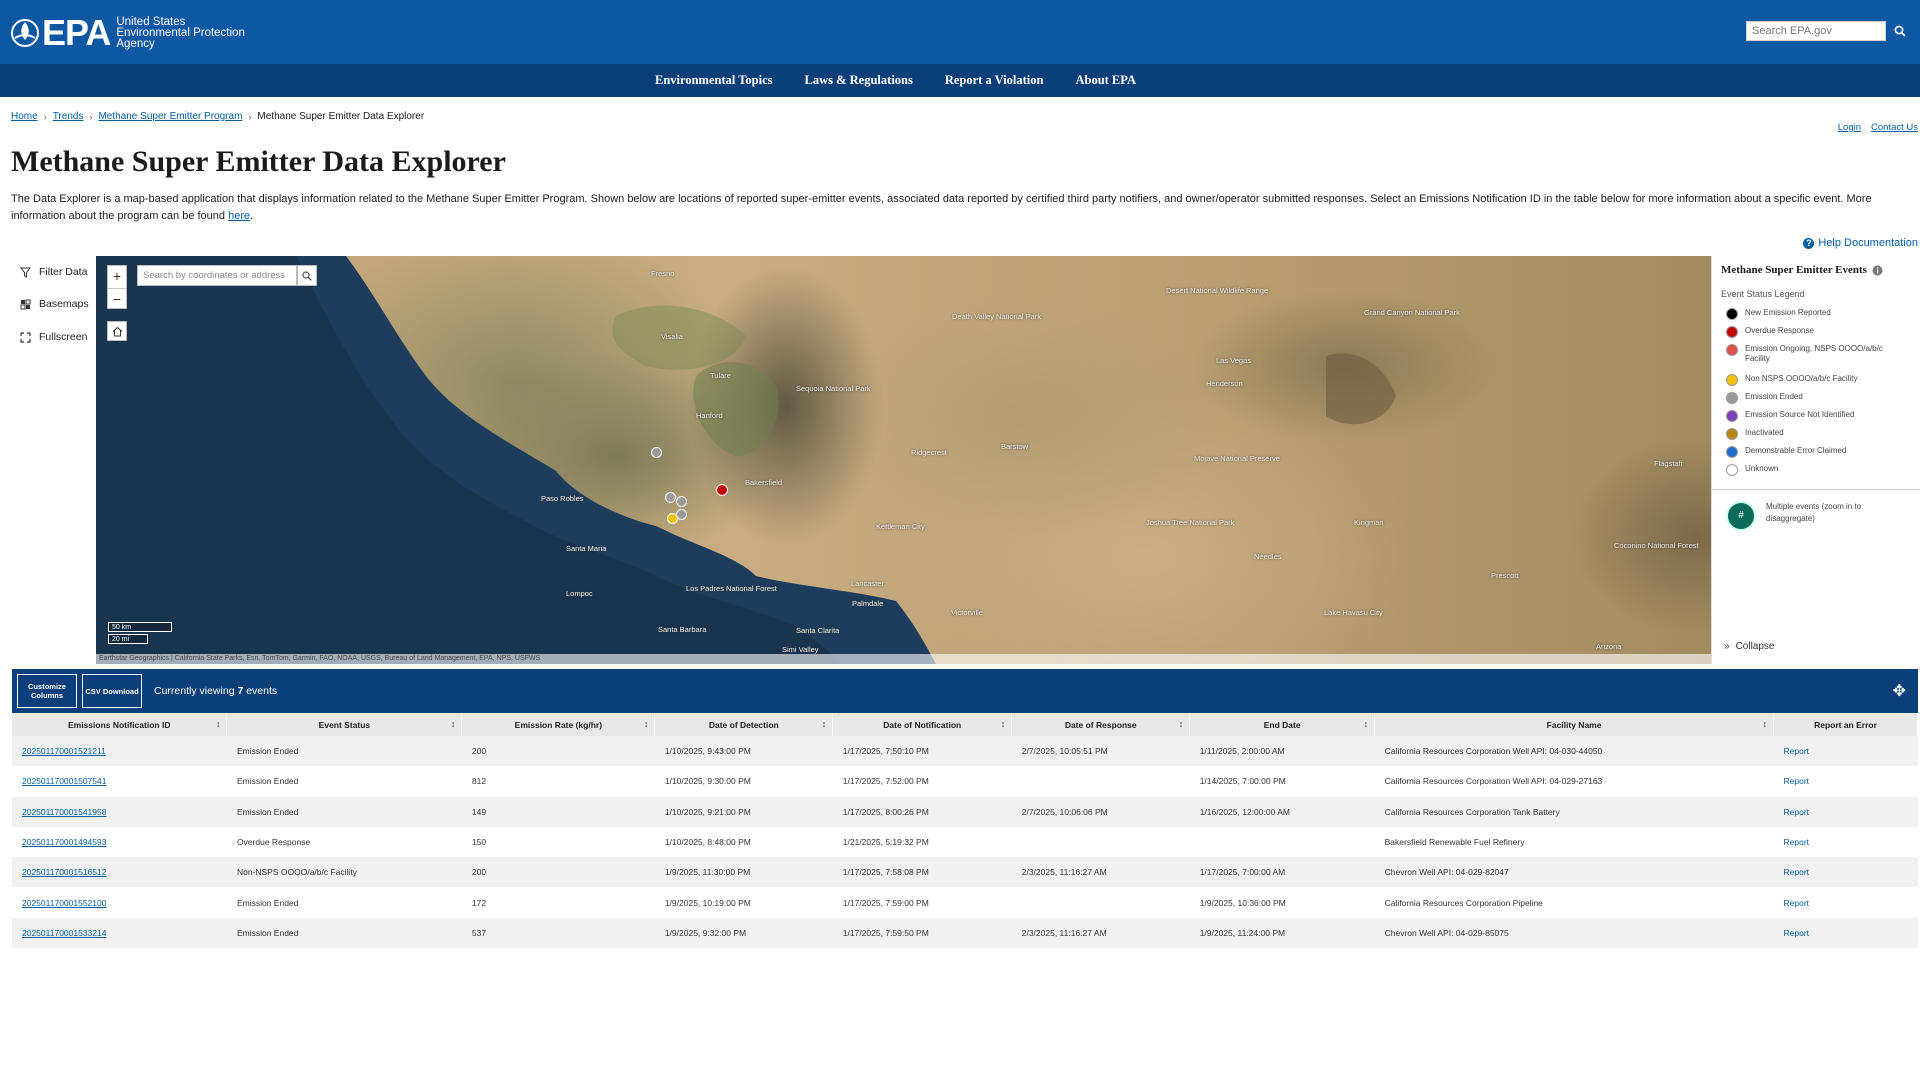 The height and width of the screenshot is (1080, 1920). I want to click on nav-laws-regulations: Laws & Regulations, so click(859, 80).